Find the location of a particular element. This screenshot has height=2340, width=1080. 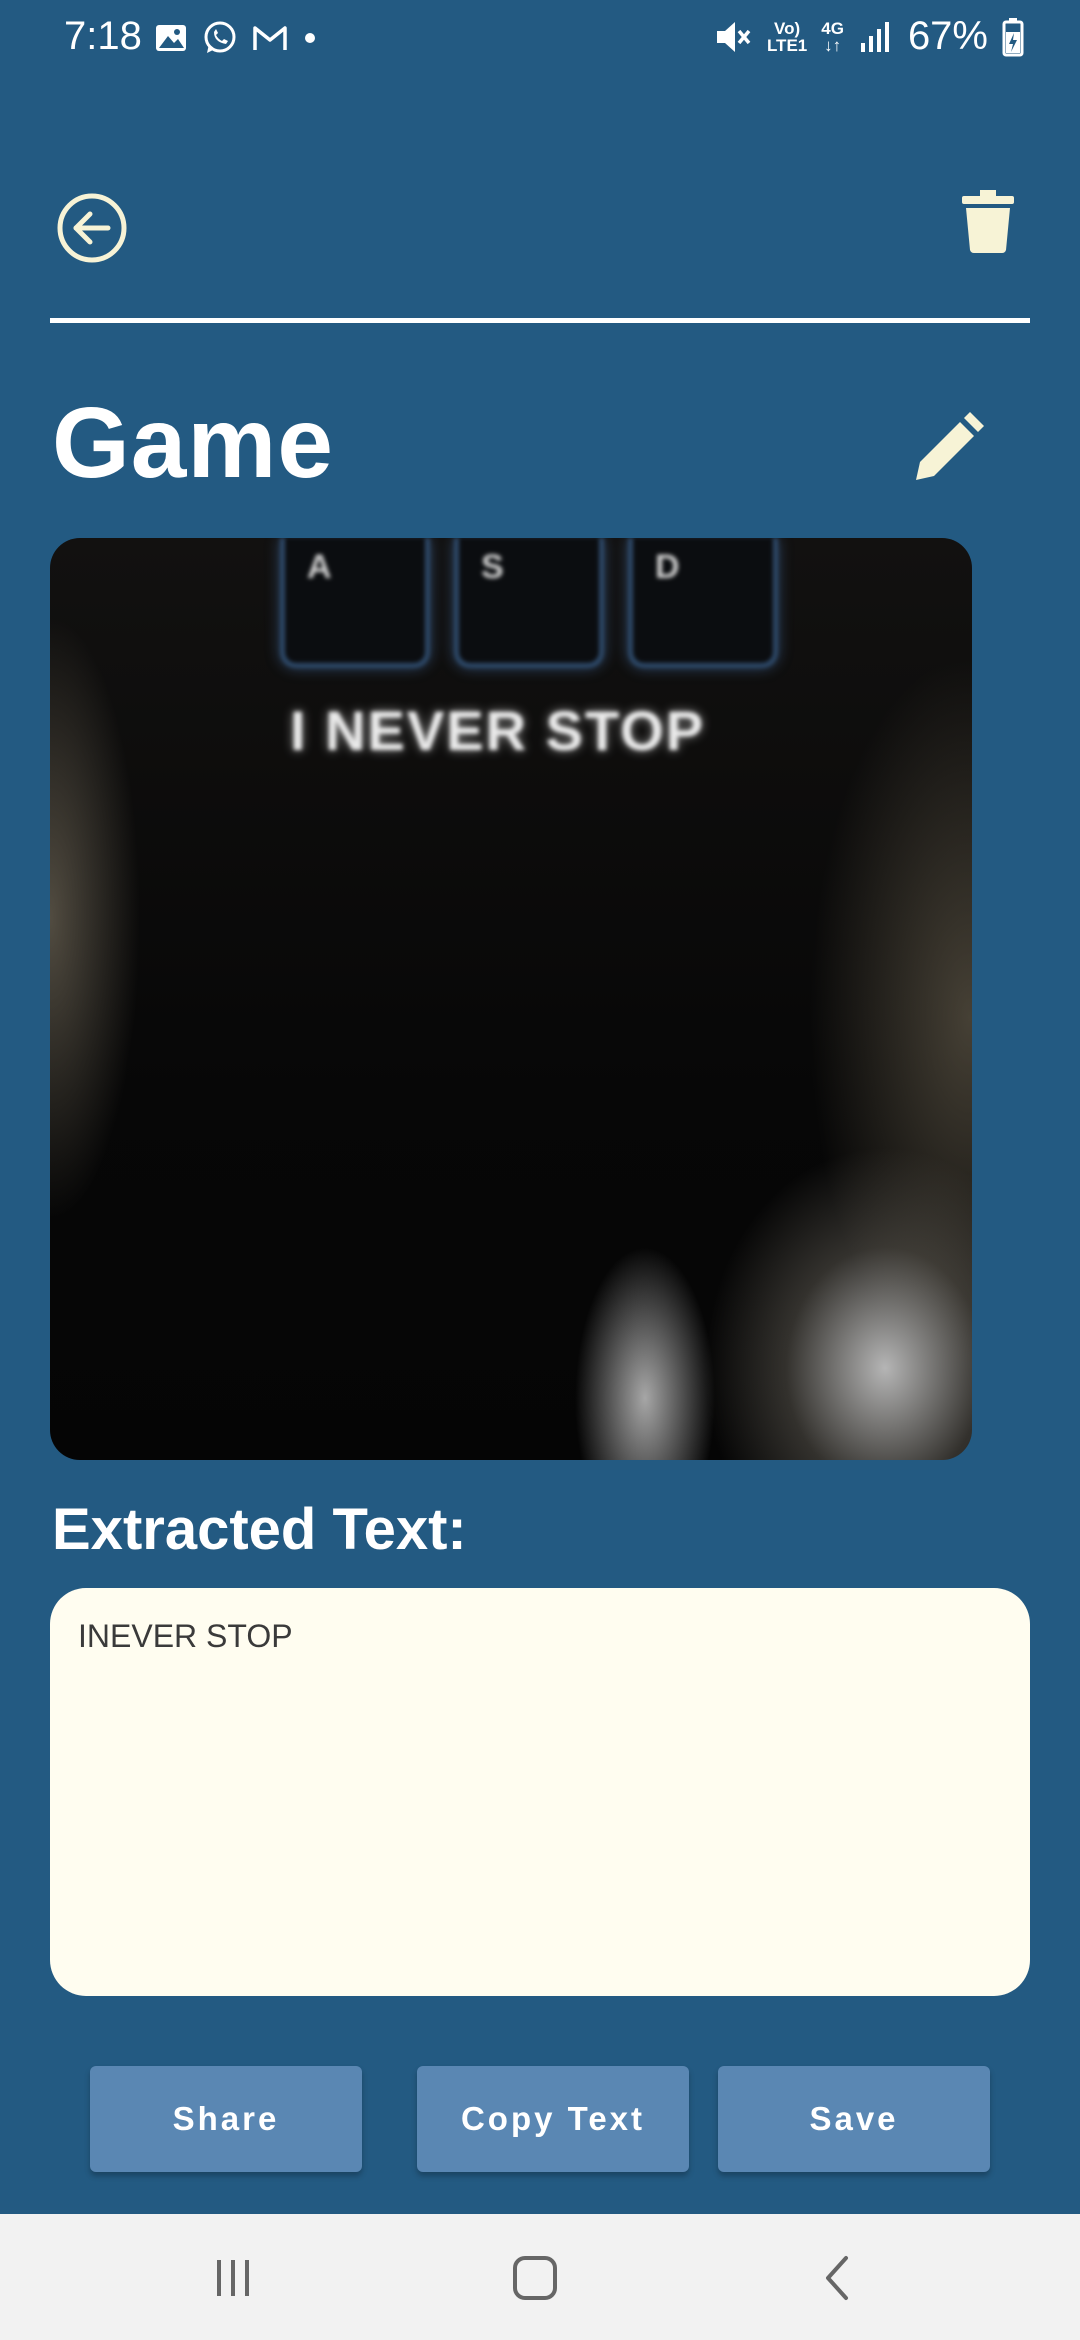

notification-icons is located at coordinates (236, 38).